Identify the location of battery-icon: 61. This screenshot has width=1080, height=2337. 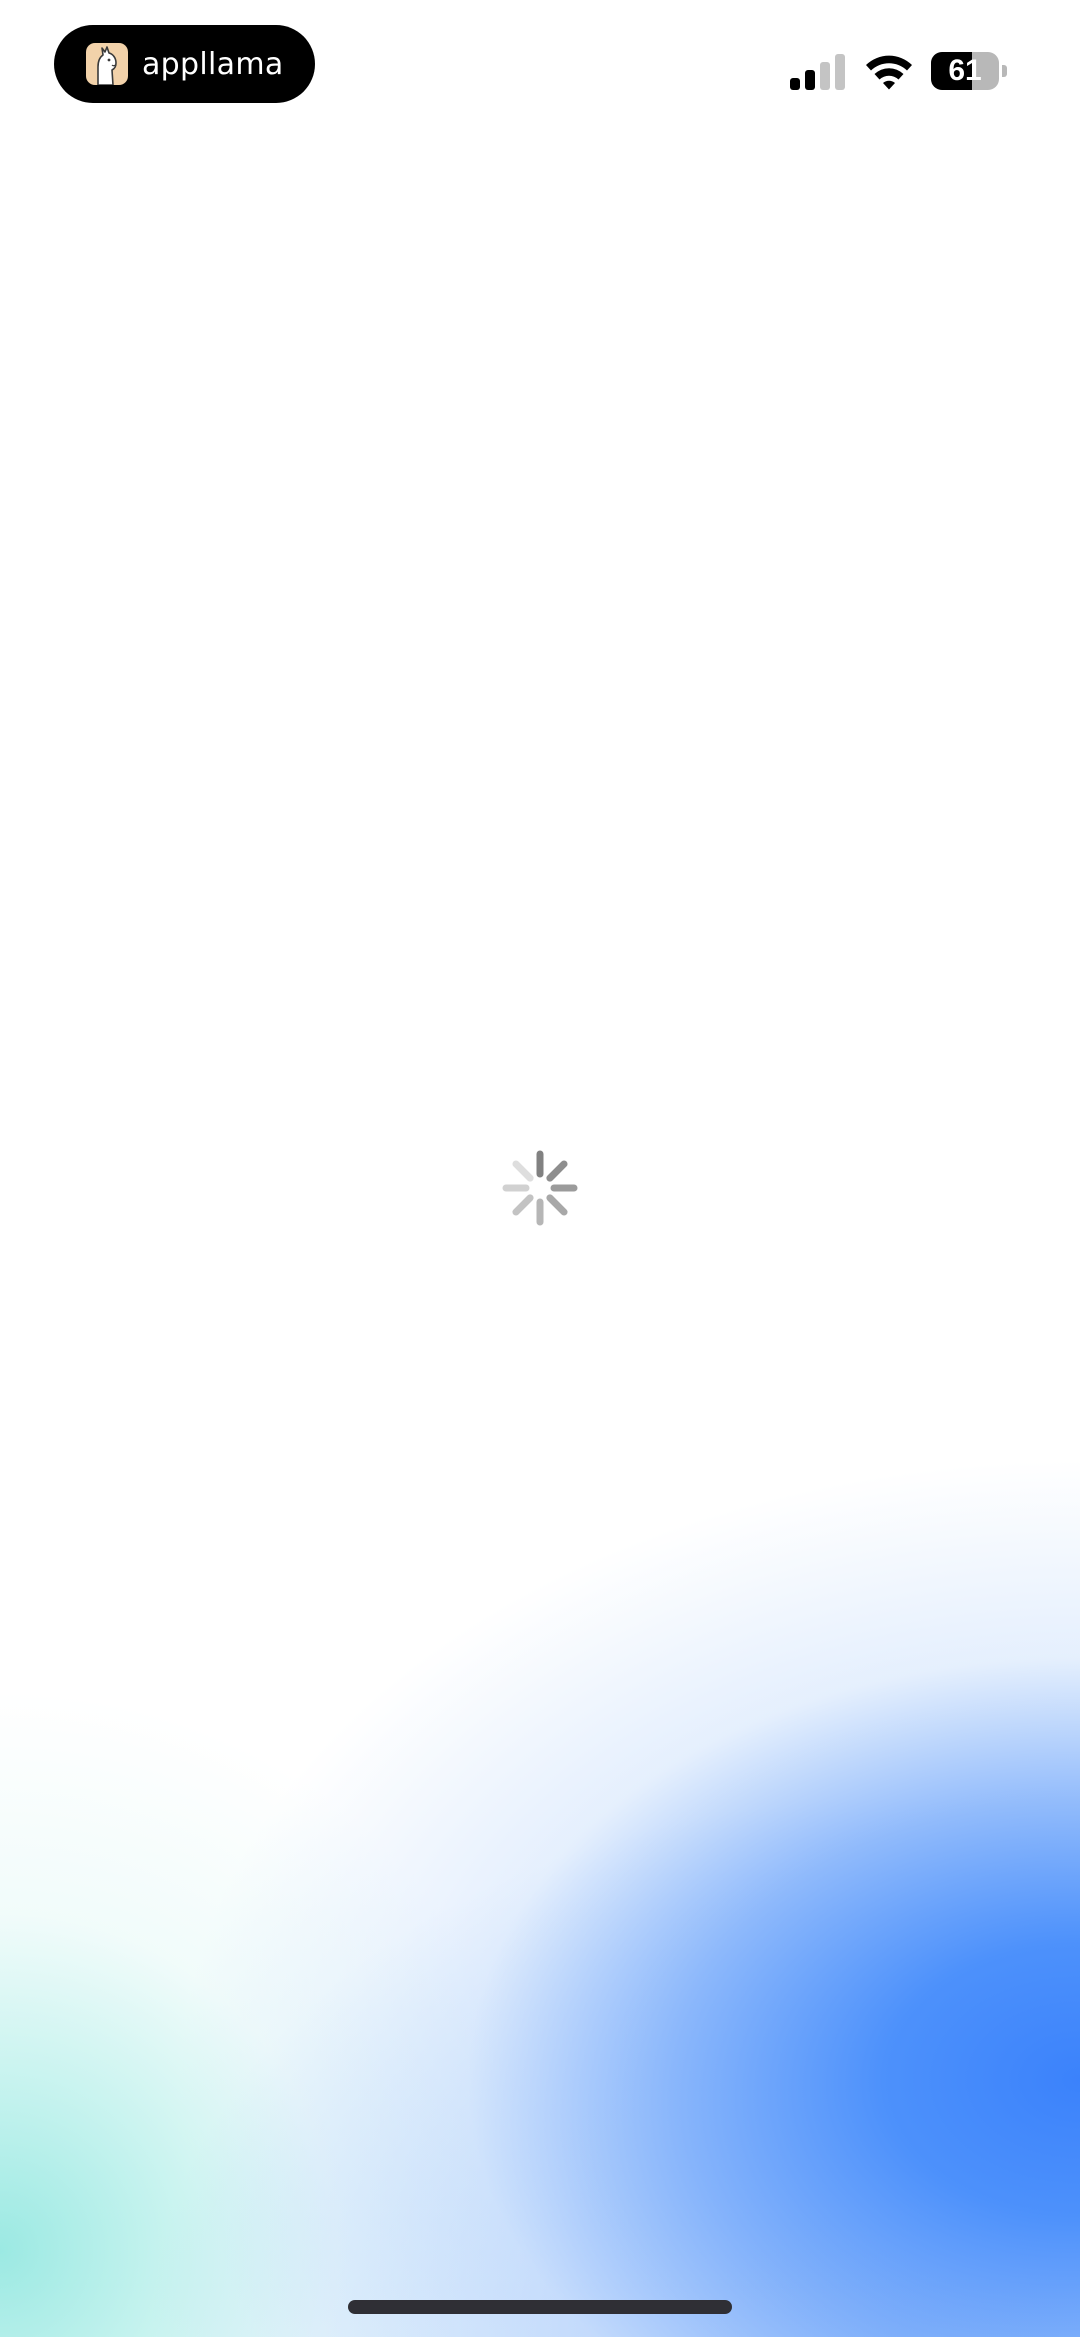
(965, 71).